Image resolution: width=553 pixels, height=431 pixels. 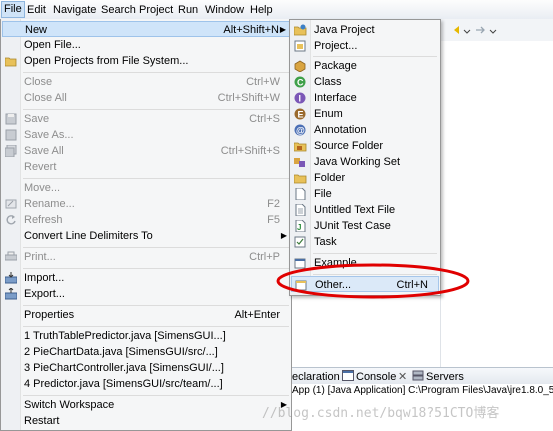 I want to click on package-icon, so click(x=300, y=66).